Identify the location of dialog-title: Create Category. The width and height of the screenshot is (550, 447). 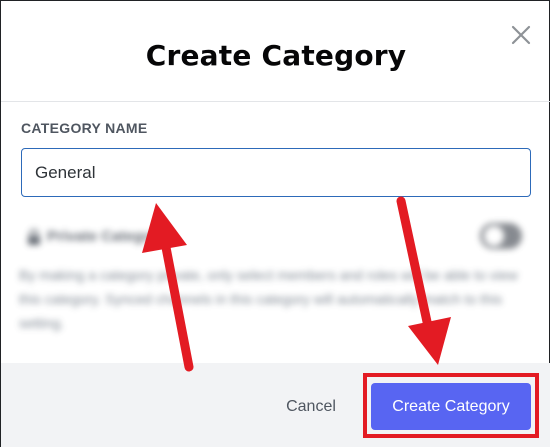
(276, 55).